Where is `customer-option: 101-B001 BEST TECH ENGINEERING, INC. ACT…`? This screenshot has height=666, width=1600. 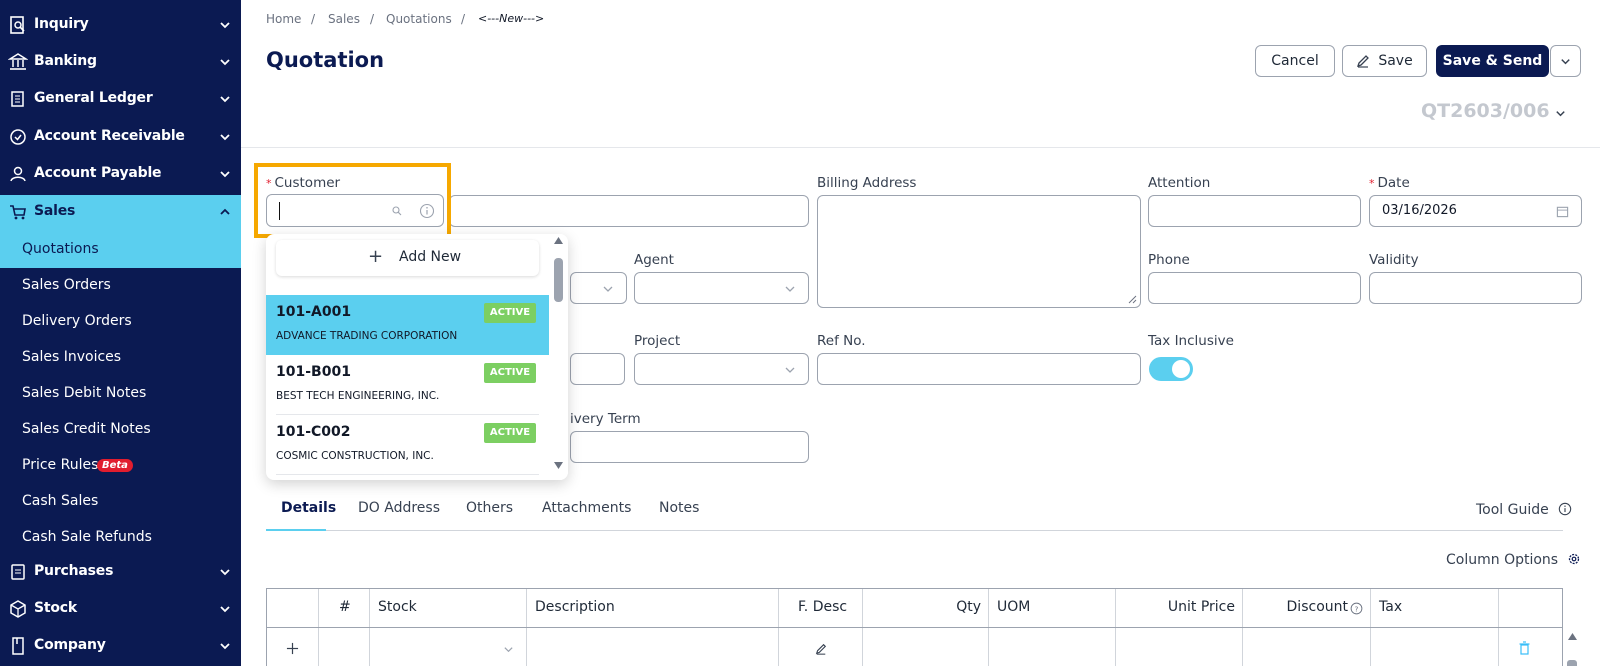 customer-option: 101-B001 BEST TECH ENGINEERING, INC. ACT… is located at coordinates (407, 385).